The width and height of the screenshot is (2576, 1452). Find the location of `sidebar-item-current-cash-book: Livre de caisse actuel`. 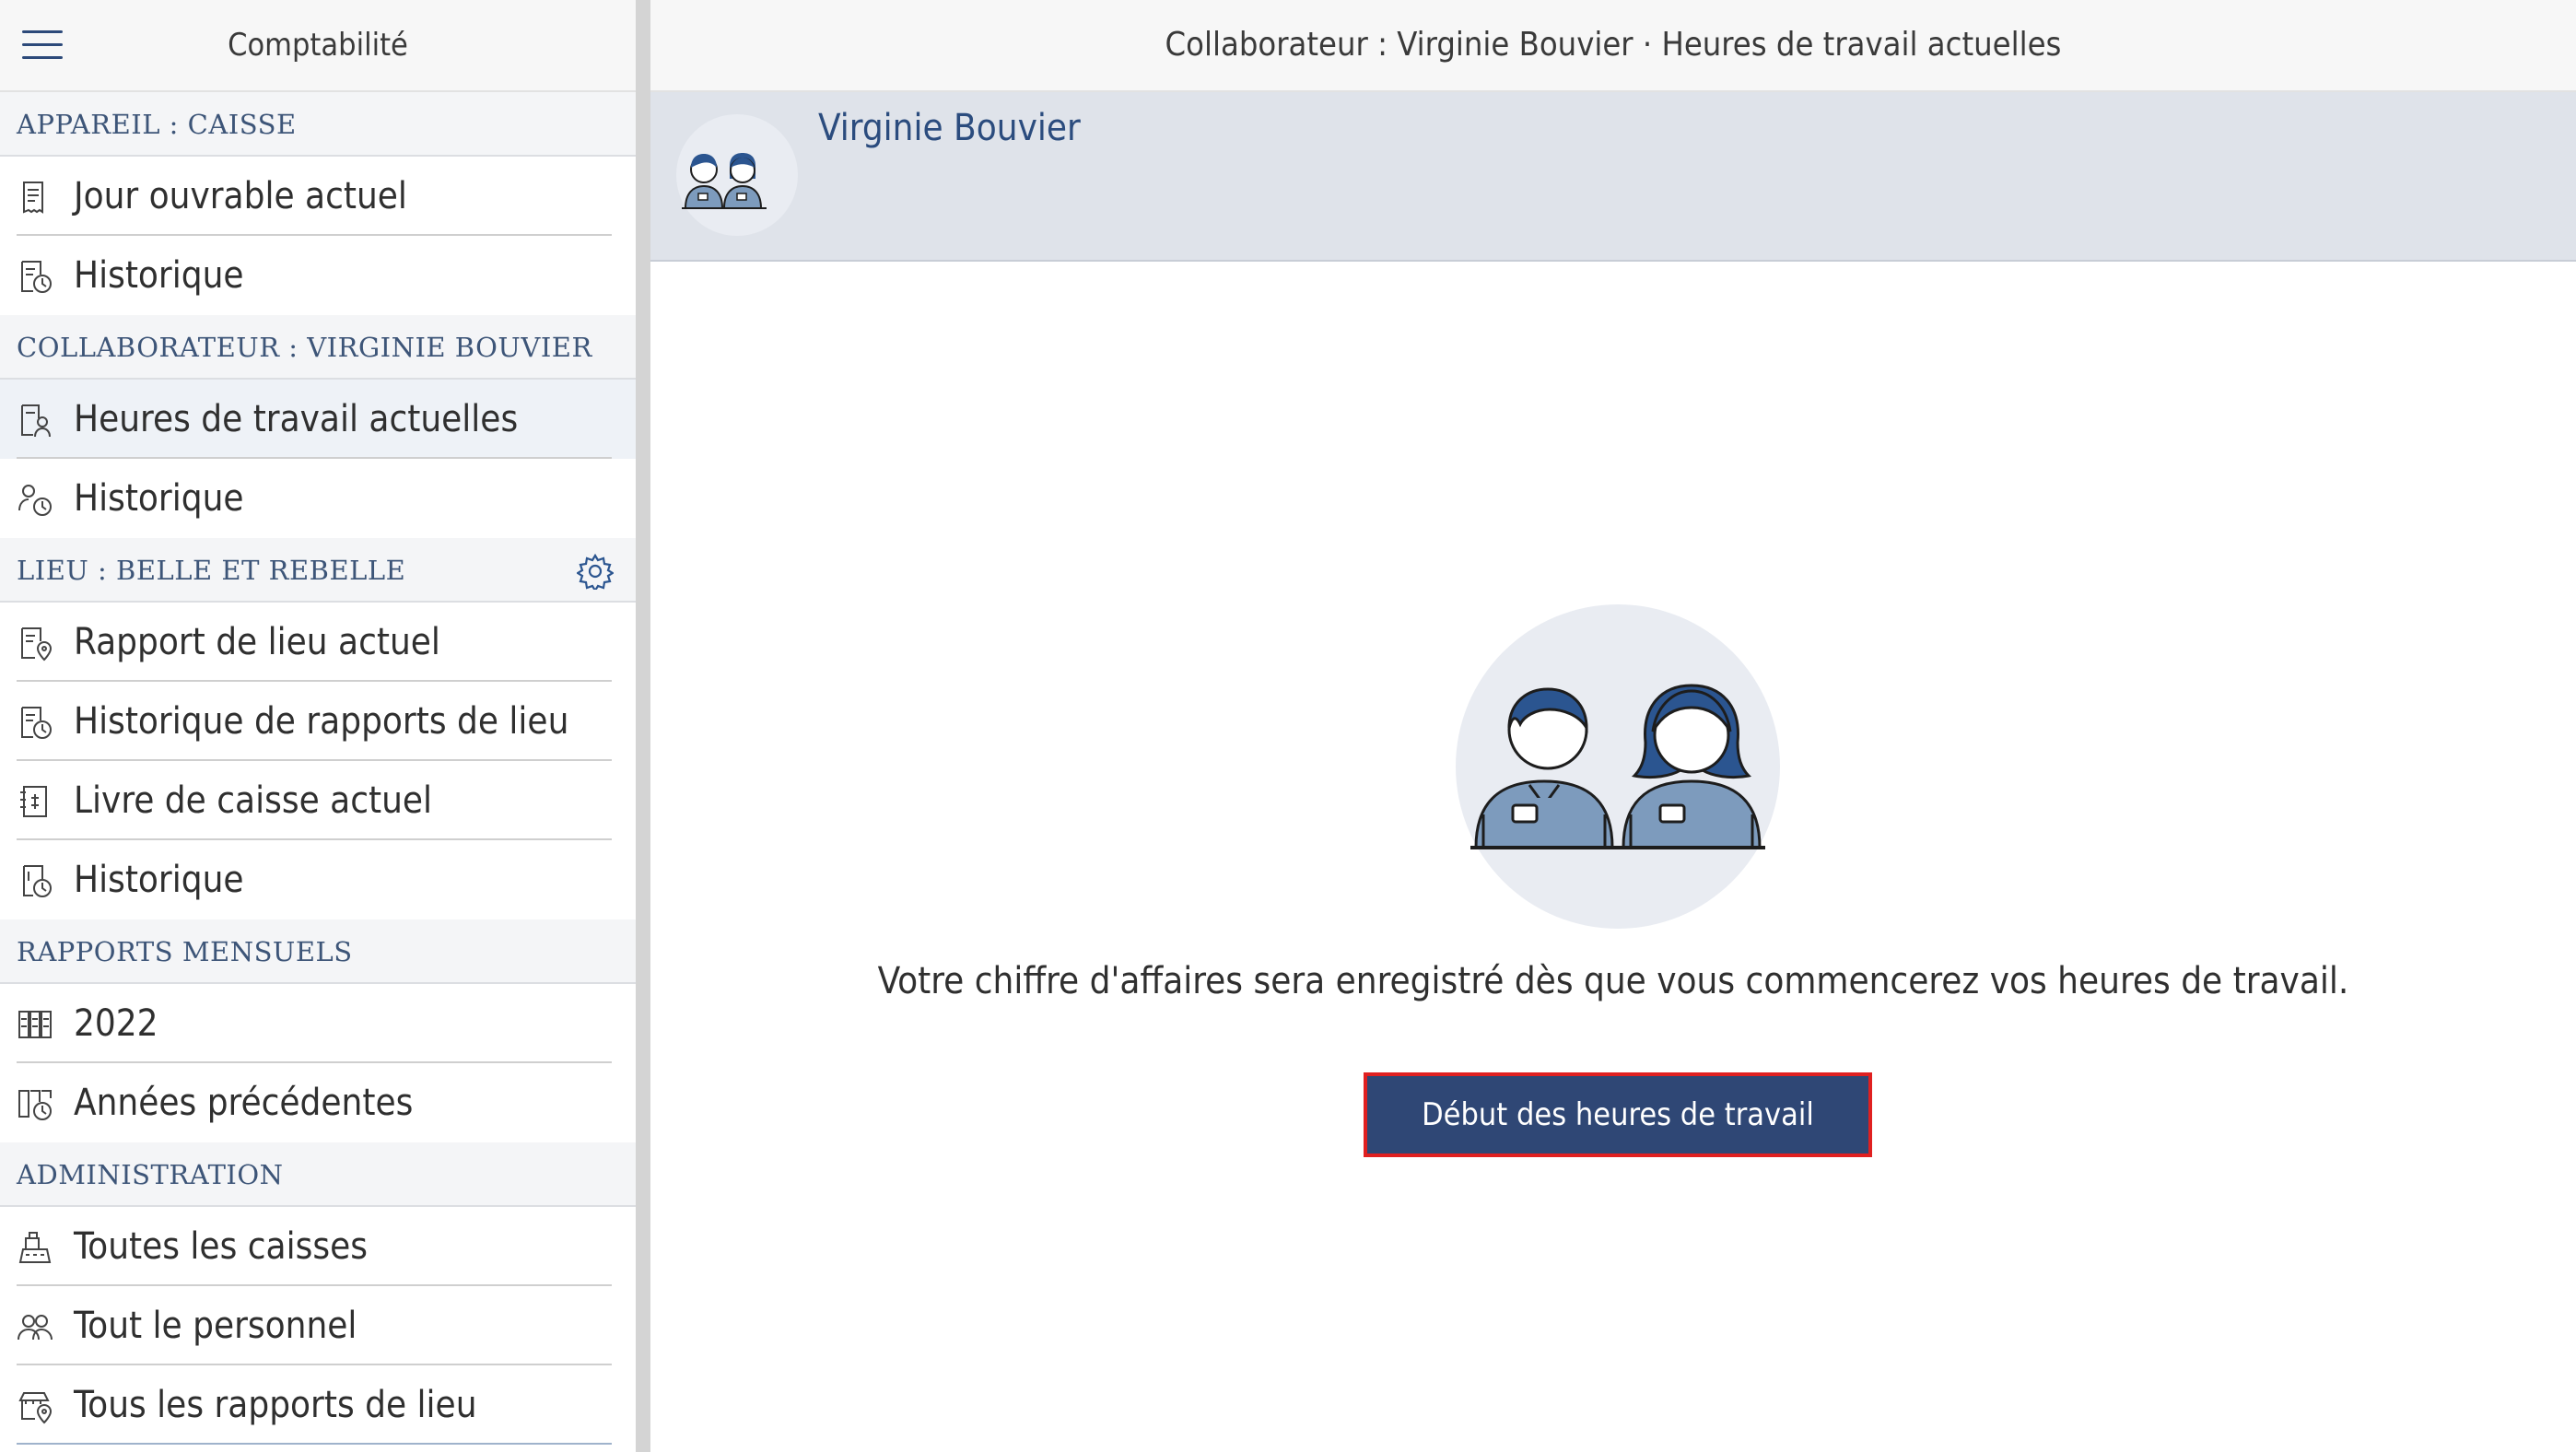

sidebar-item-current-cash-book: Livre de caisse actuel is located at coordinates (318, 800).